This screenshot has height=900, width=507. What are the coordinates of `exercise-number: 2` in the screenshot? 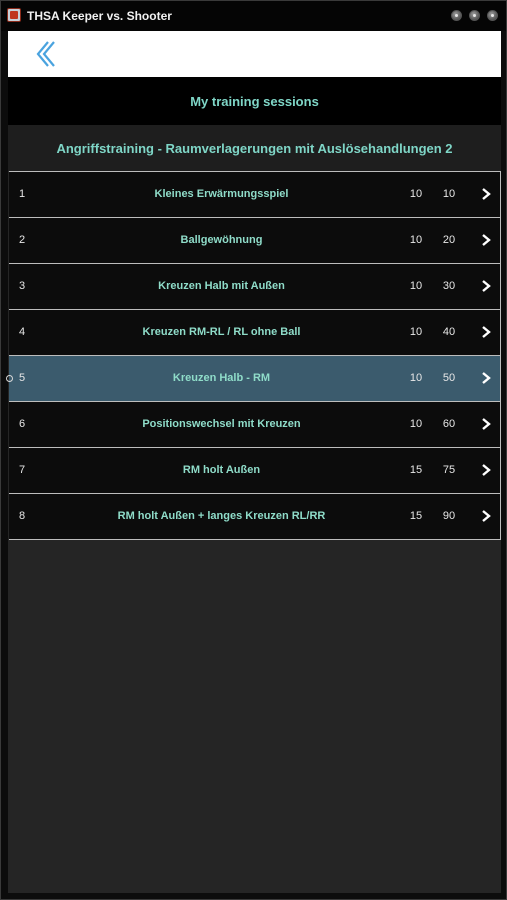 It's located at (22, 240).